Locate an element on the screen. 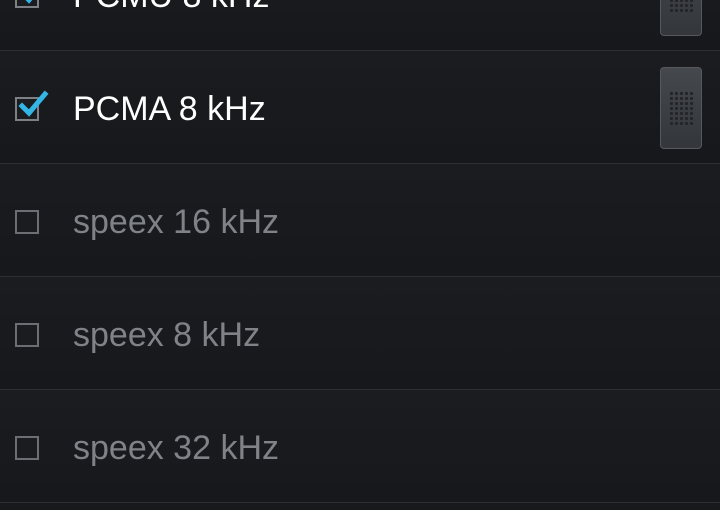 The image size is (720, 510). codec-row-pcmu-8khz: PCMU 8 kHz is located at coordinates (360, 25).